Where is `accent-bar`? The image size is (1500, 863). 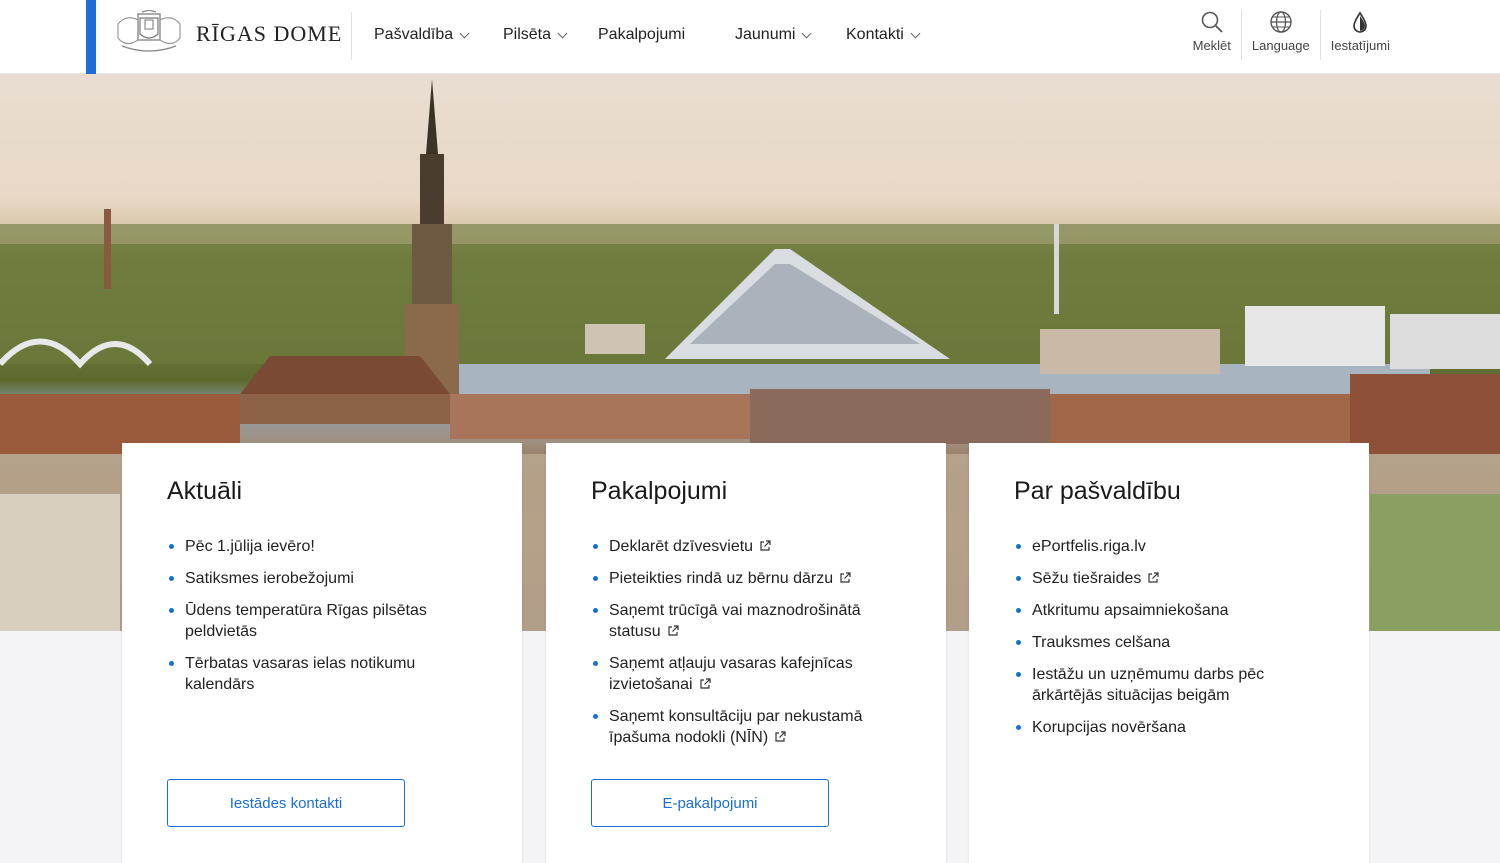 accent-bar is located at coordinates (91, 37).